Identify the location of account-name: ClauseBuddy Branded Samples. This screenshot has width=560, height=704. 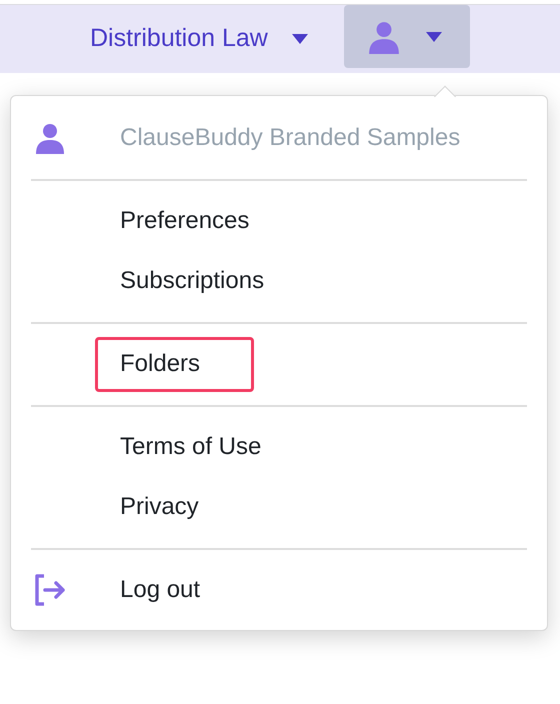
(290, 138).